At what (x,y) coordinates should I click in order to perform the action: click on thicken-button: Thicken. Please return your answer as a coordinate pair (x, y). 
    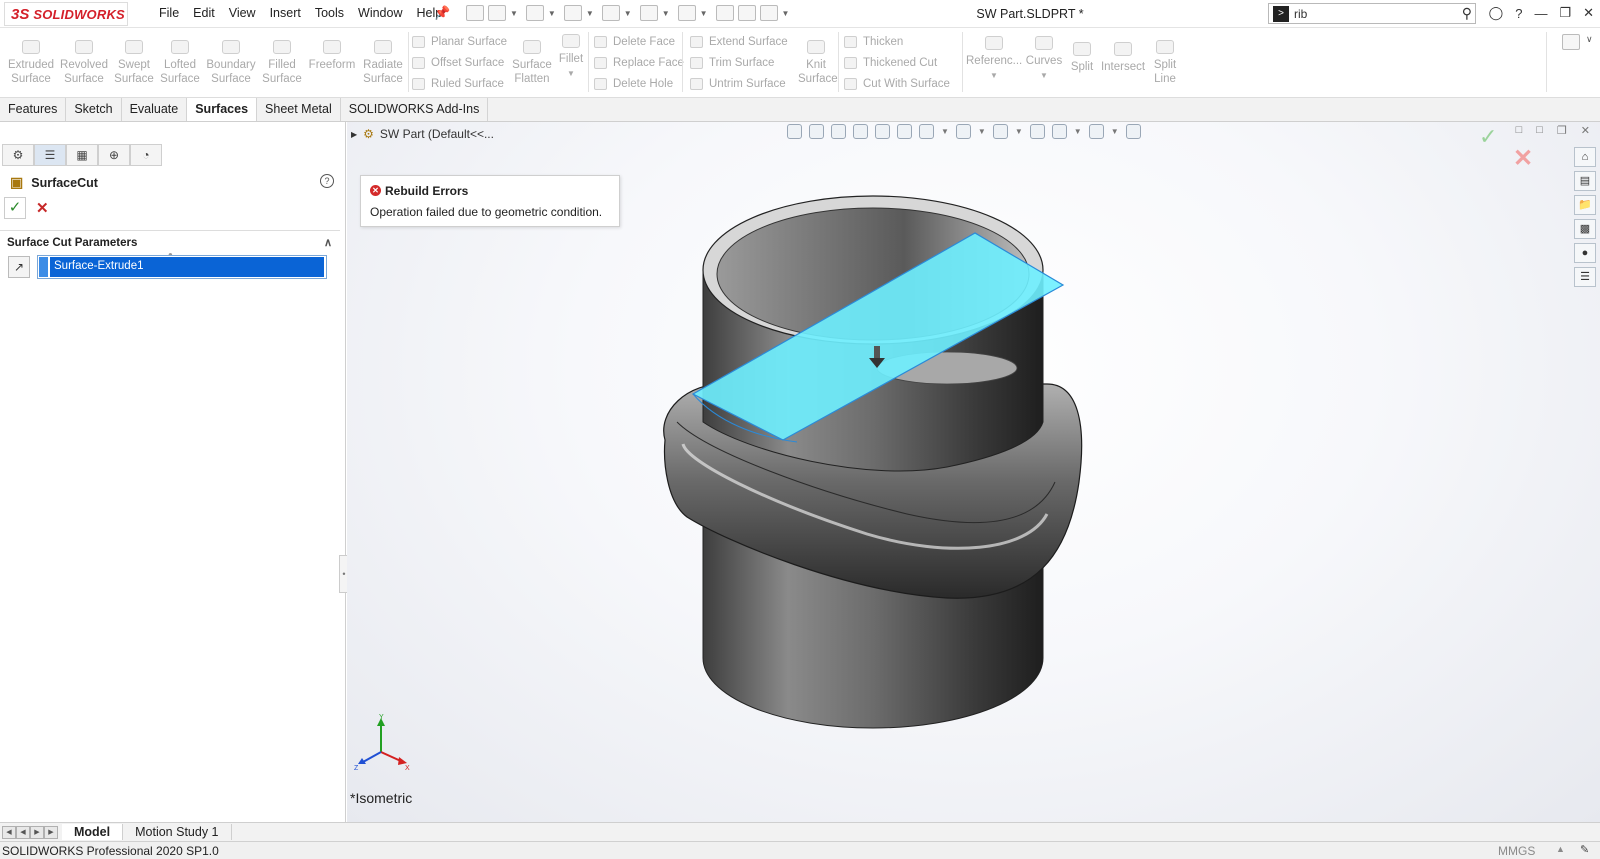
    Looking at the image, I should click on (873, 42).